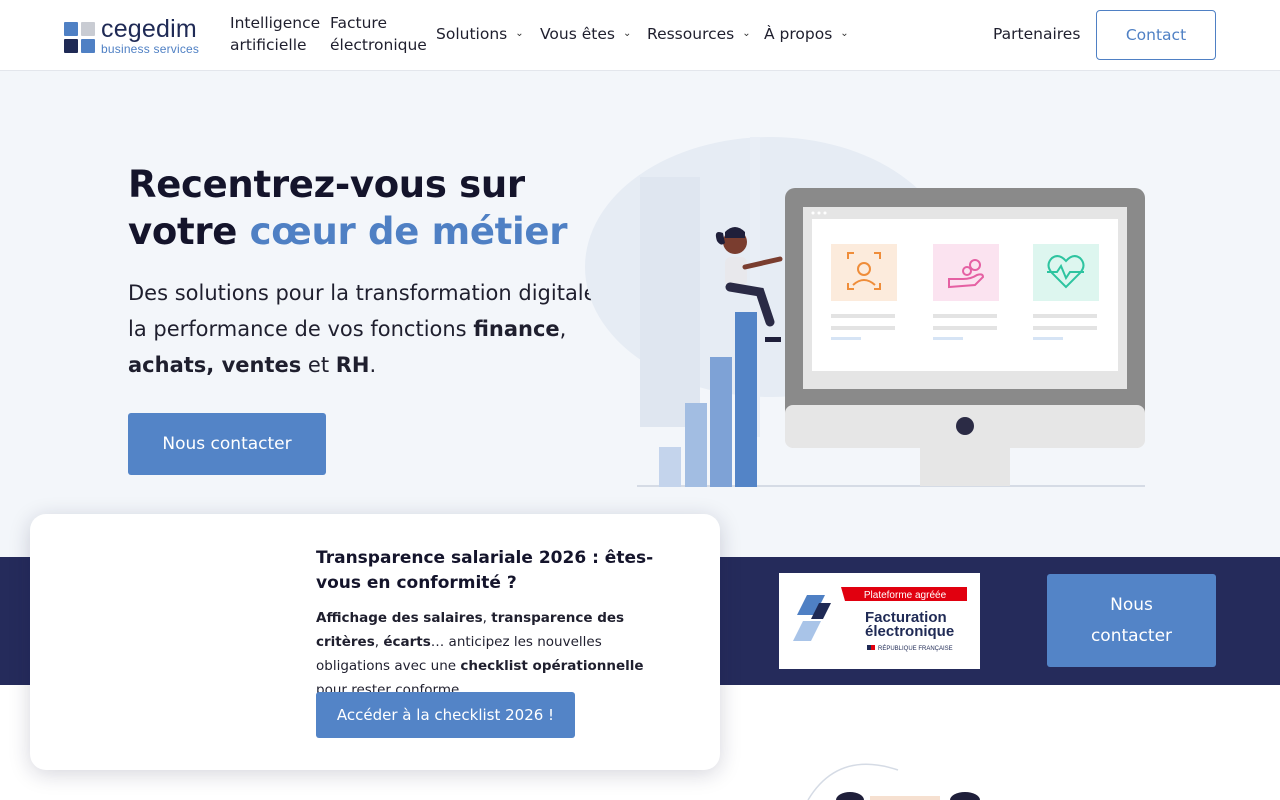 The width and height of the screenshot is (1280, 800). What do you see at coordinates (275, 34) in the screenshot?
I see `nav-item-intelligence-artificielle: Intelligence artificielle` at bounding box center [275, 34].